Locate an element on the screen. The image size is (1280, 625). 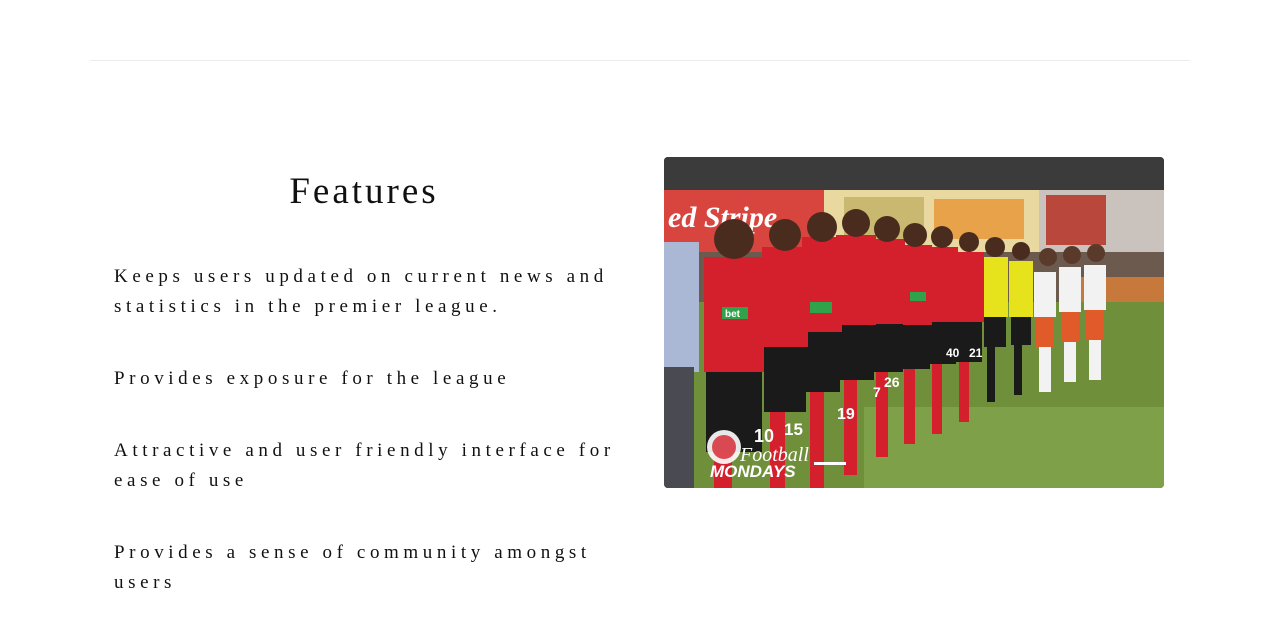
features-heading: Features is located at coordinates (364, 191).